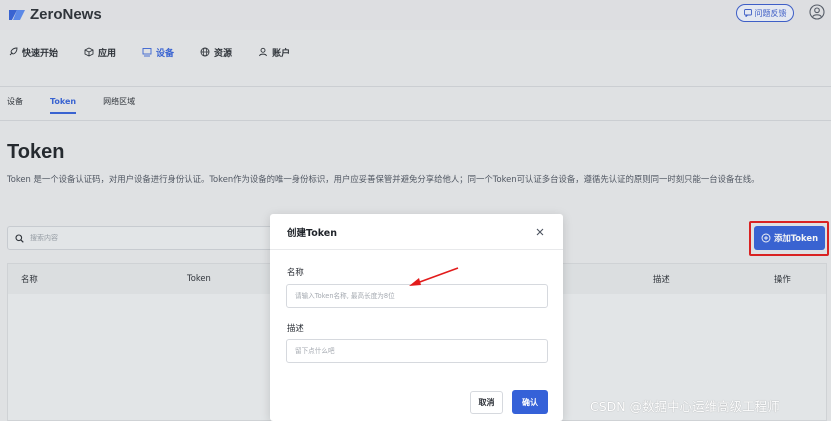  I want to click on cancel-button: 取消, so click(486, 402).